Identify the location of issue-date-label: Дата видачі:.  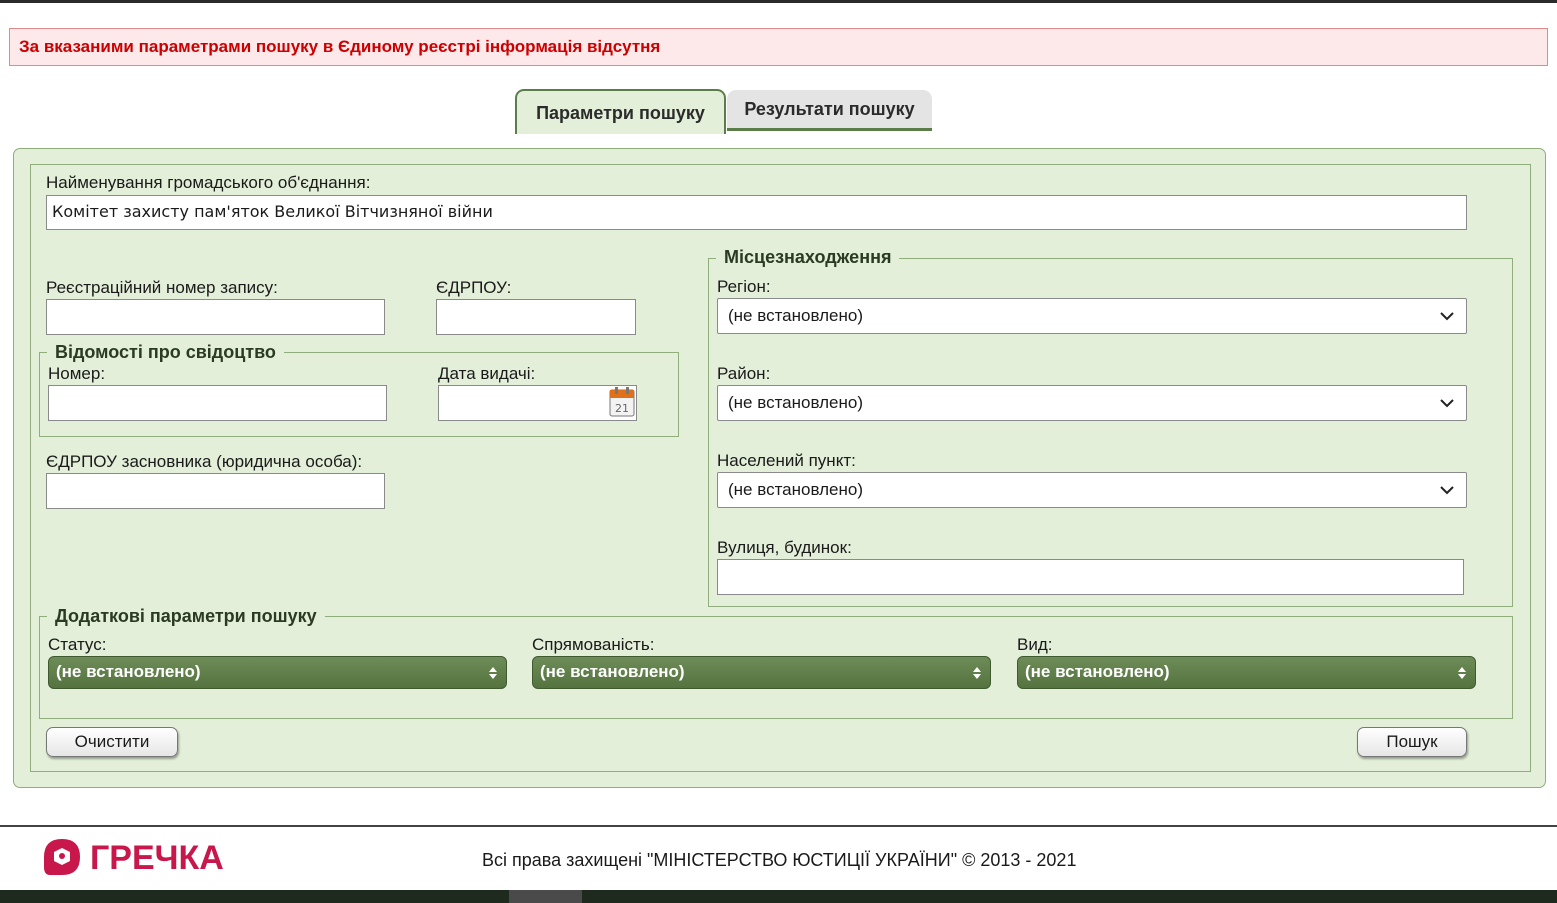
(487, 373).